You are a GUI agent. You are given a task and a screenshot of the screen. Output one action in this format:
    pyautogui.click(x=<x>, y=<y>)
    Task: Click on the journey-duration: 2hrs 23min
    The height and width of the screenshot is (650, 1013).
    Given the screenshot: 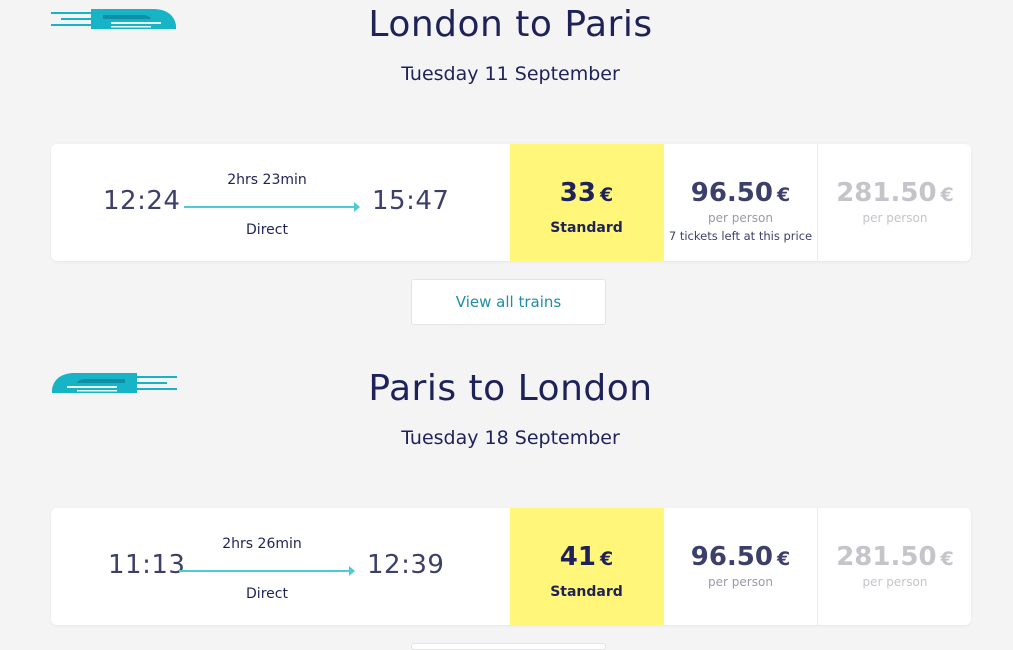 What is the action you would take?
    pyautogui.click(x=267, y=180)
    